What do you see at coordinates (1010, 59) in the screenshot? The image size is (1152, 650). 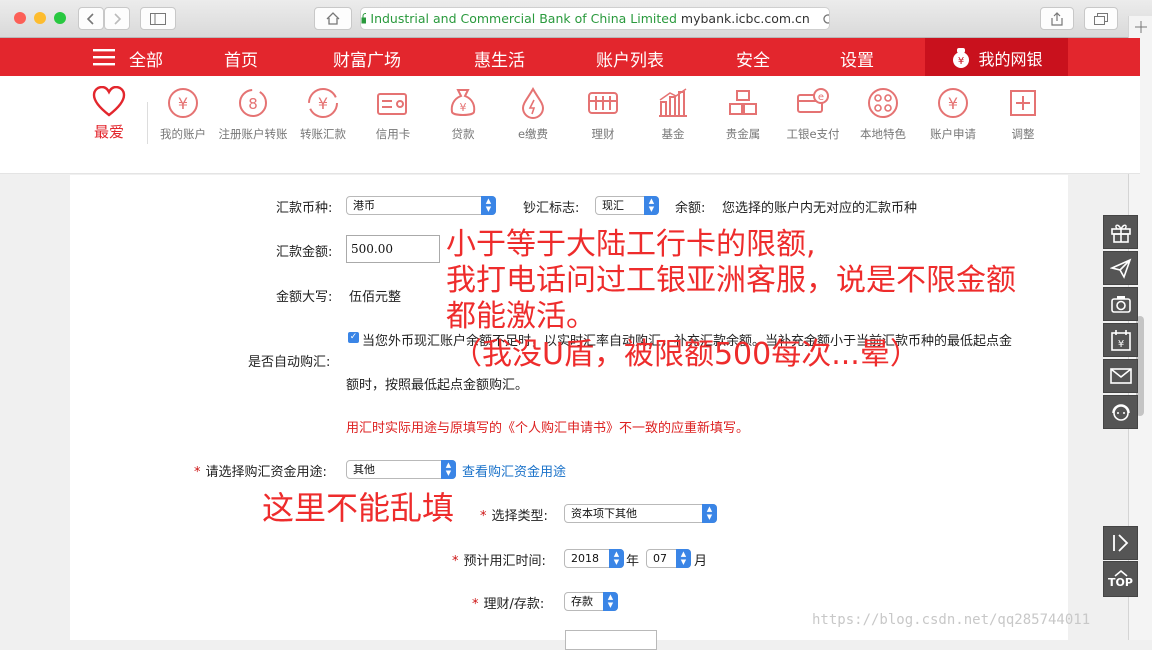 I see `my-bank-label: 我的网银` at bounding box center [1010, 59].